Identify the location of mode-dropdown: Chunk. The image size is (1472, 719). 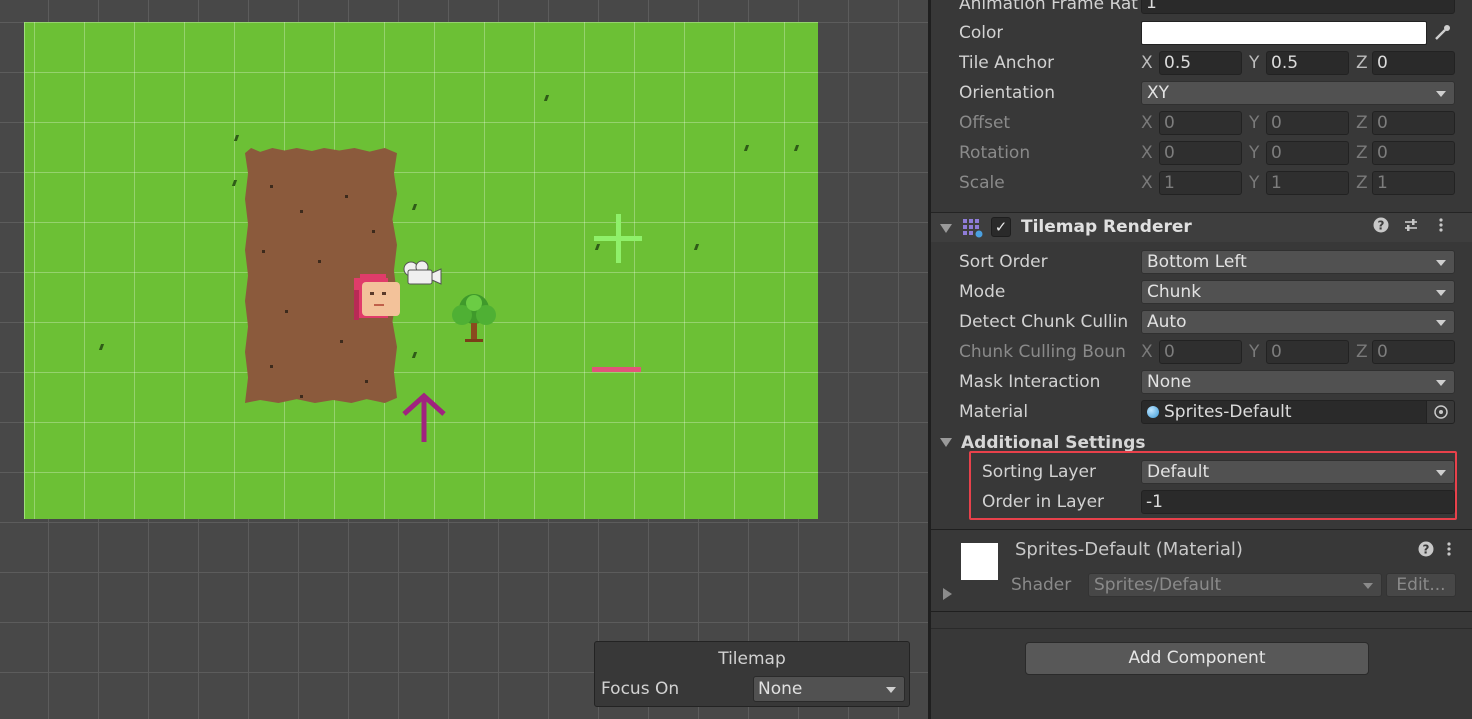
(1298, 292).